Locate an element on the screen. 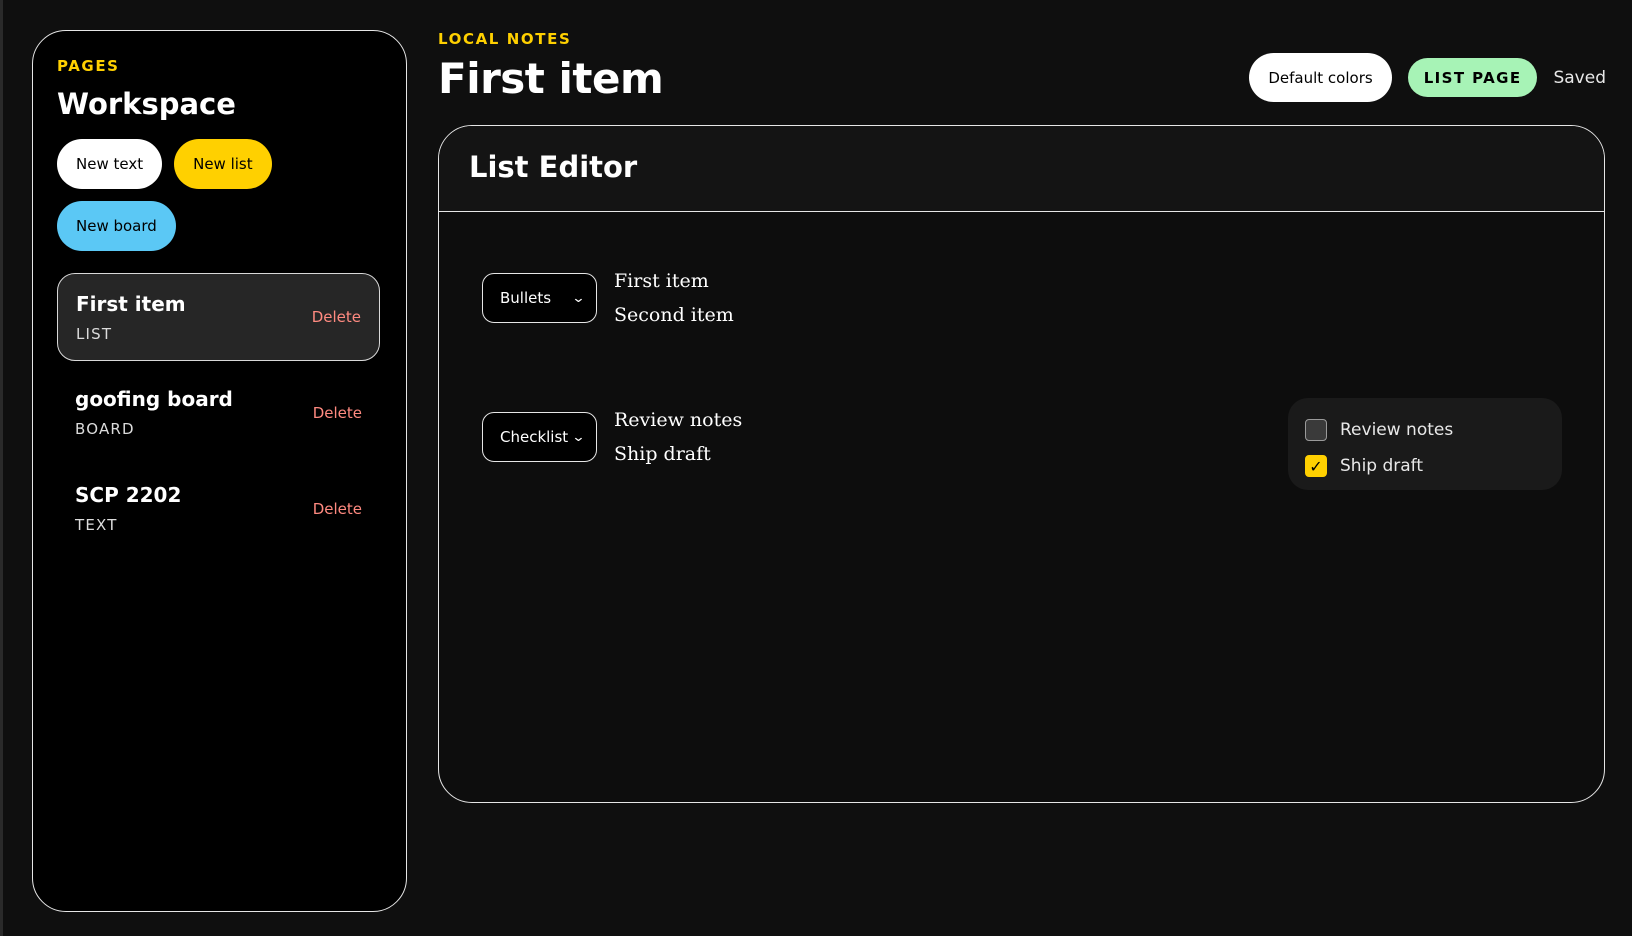  page-type-badge: LIST PAGE is located at coordinates (1472, 77).